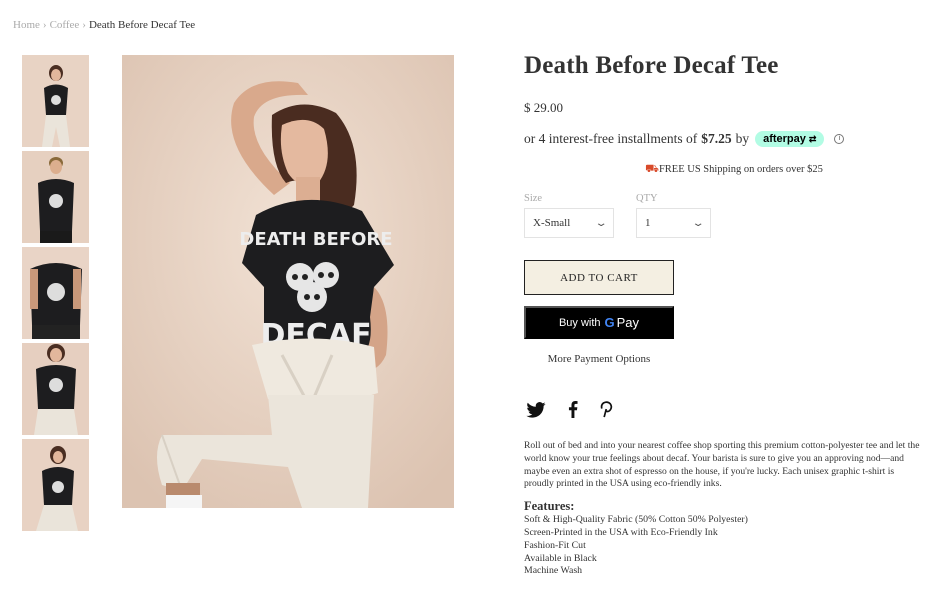  Describe the element at coordinates (26, 25) in the screenshot. I see `breadcrumb-home-link: Home` at that location.